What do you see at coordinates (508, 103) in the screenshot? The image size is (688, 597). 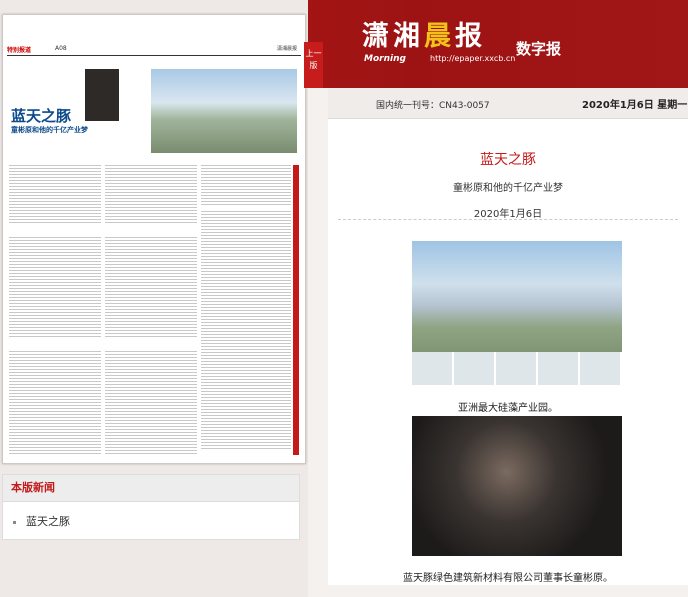 I see `issue-info-bar: 国内统一刊号：CN43-0057 2020年1月6日 星期一` at bounding box center [508, 103].